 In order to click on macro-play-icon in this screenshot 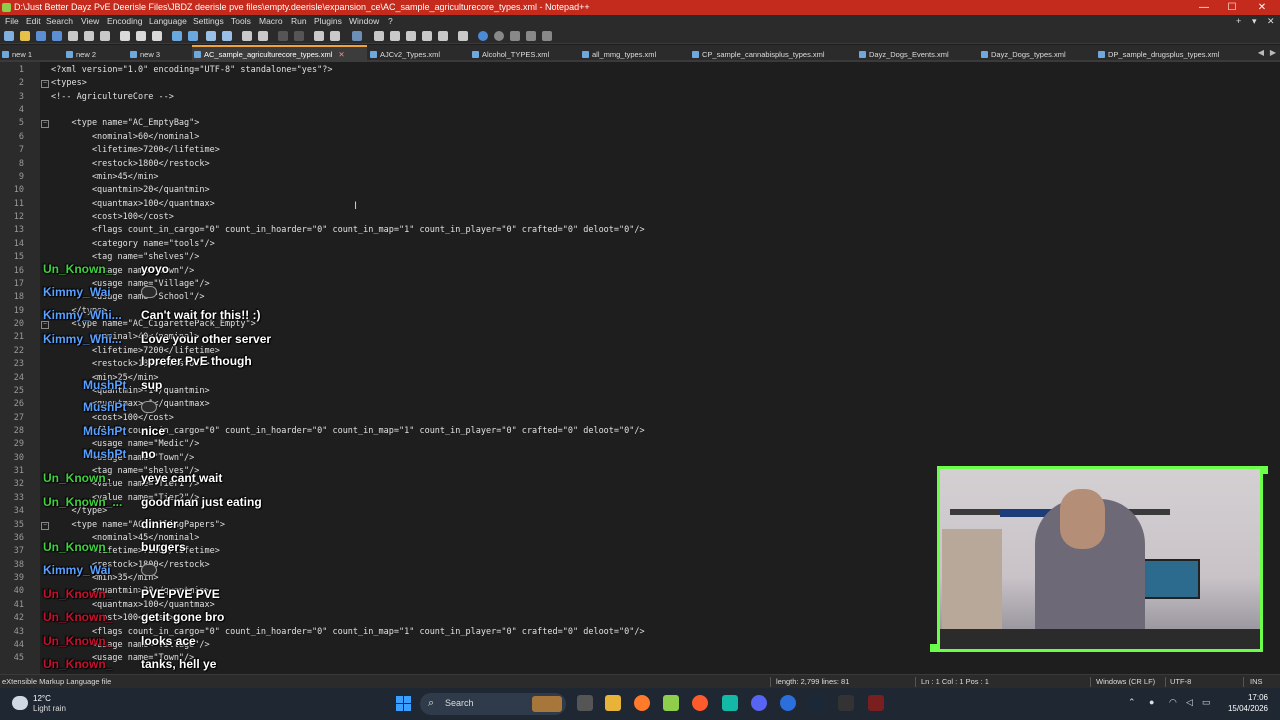, I will do `click(483, 36)`.